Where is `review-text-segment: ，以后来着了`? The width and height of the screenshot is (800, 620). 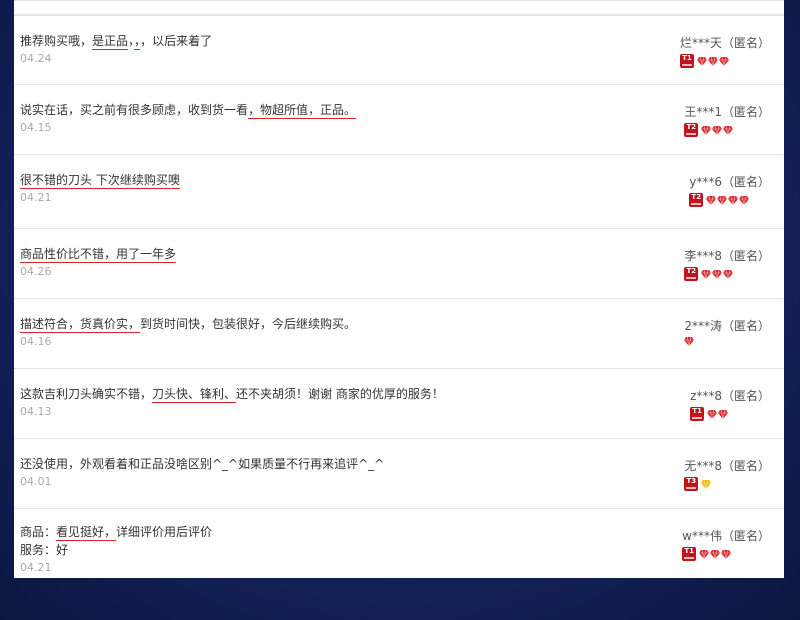 review-text-segment: ，以后来着了 is located at coordinates (176, 41).